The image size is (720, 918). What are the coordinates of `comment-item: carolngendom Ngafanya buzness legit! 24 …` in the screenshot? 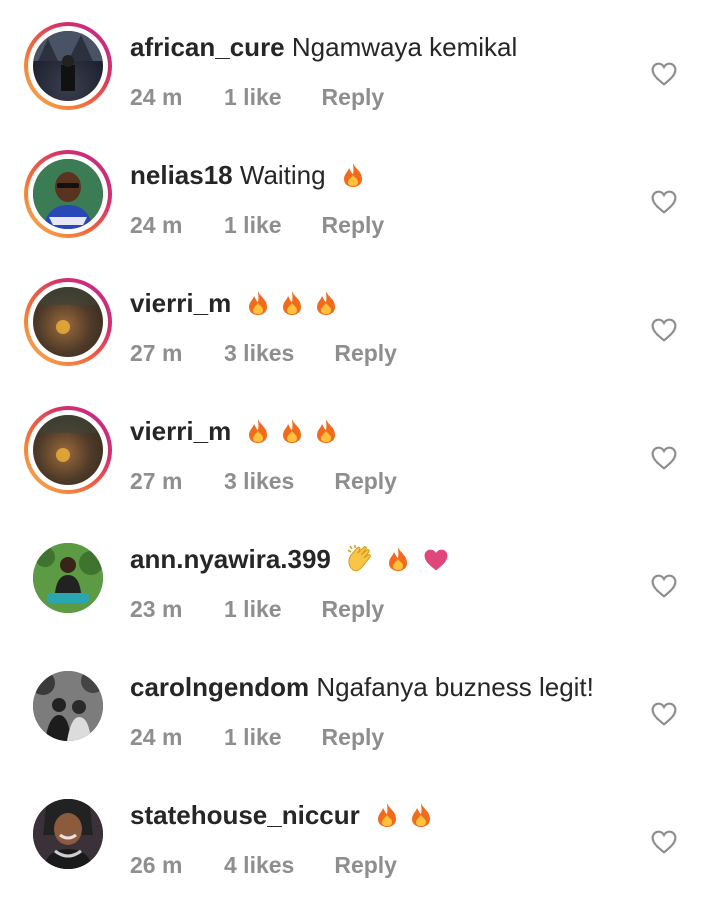 It's located at (360, 726).